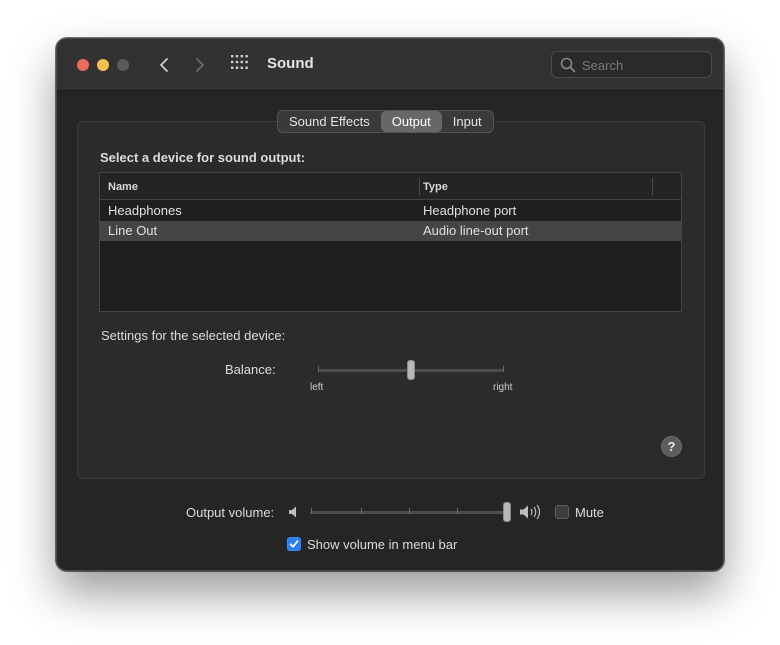  Describe the element at coordinates (250, 369) in the screenshot. I see `balance-label: Balance:` at that location.